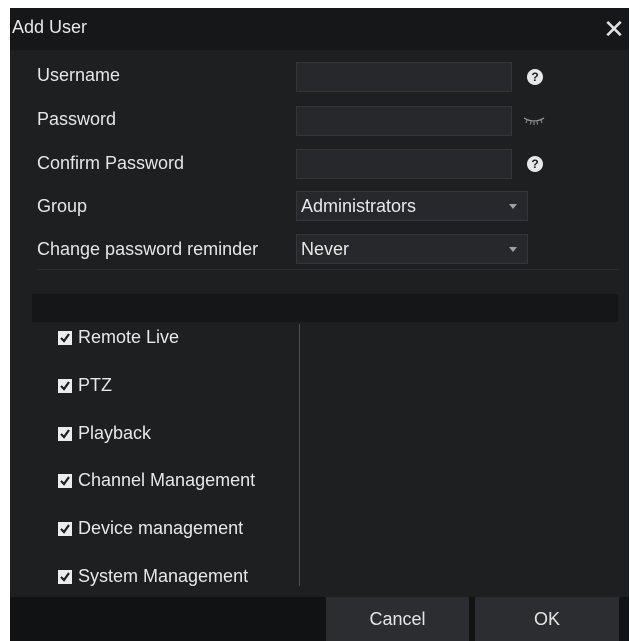 The image size is (630, 641). What do you see at coordinates (319, 619) in the screenshot?
I see `dialog-footer: Cancel OK` at bounding box center [319, 619].